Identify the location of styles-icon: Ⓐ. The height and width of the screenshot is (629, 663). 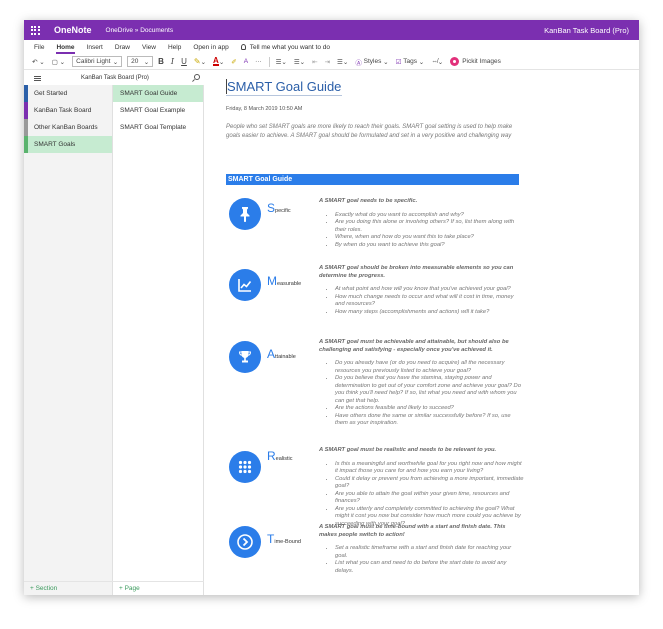
(358, 63).